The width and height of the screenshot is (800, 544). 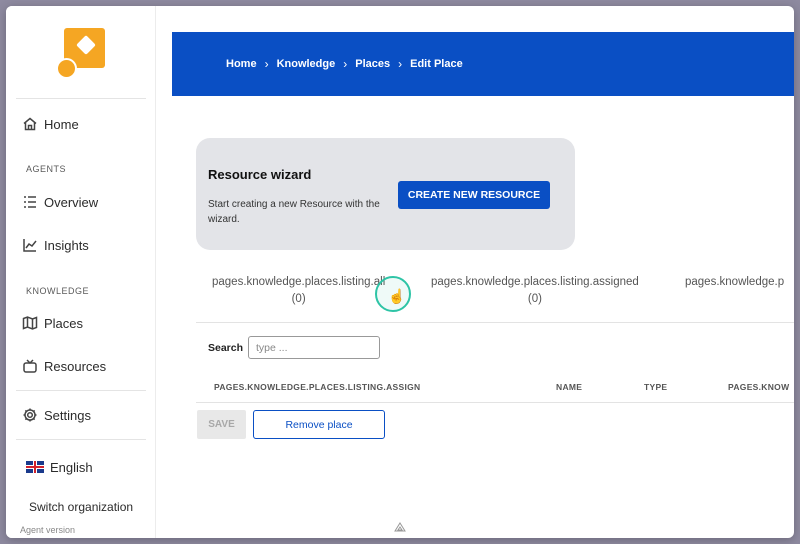 I want to click on chart-line-icon, so click(x=30, y=245).